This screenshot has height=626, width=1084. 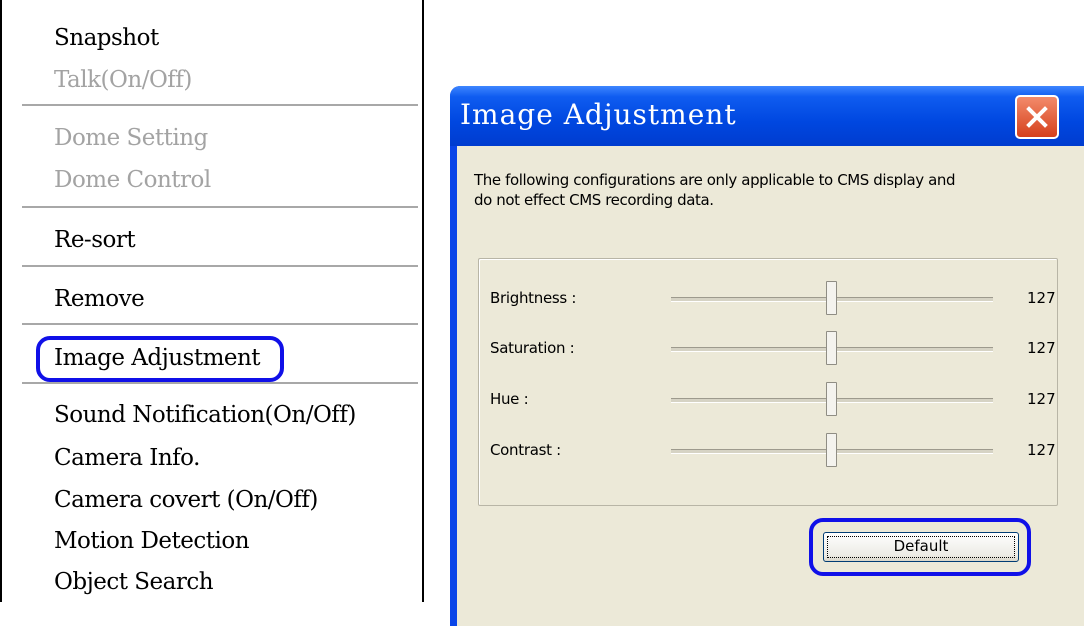 What do you see at coordinates (157, 358) in the screenshot?
I see `menu-item-image-adjustment: Image Adjustment` at bounding box center [157, 358].